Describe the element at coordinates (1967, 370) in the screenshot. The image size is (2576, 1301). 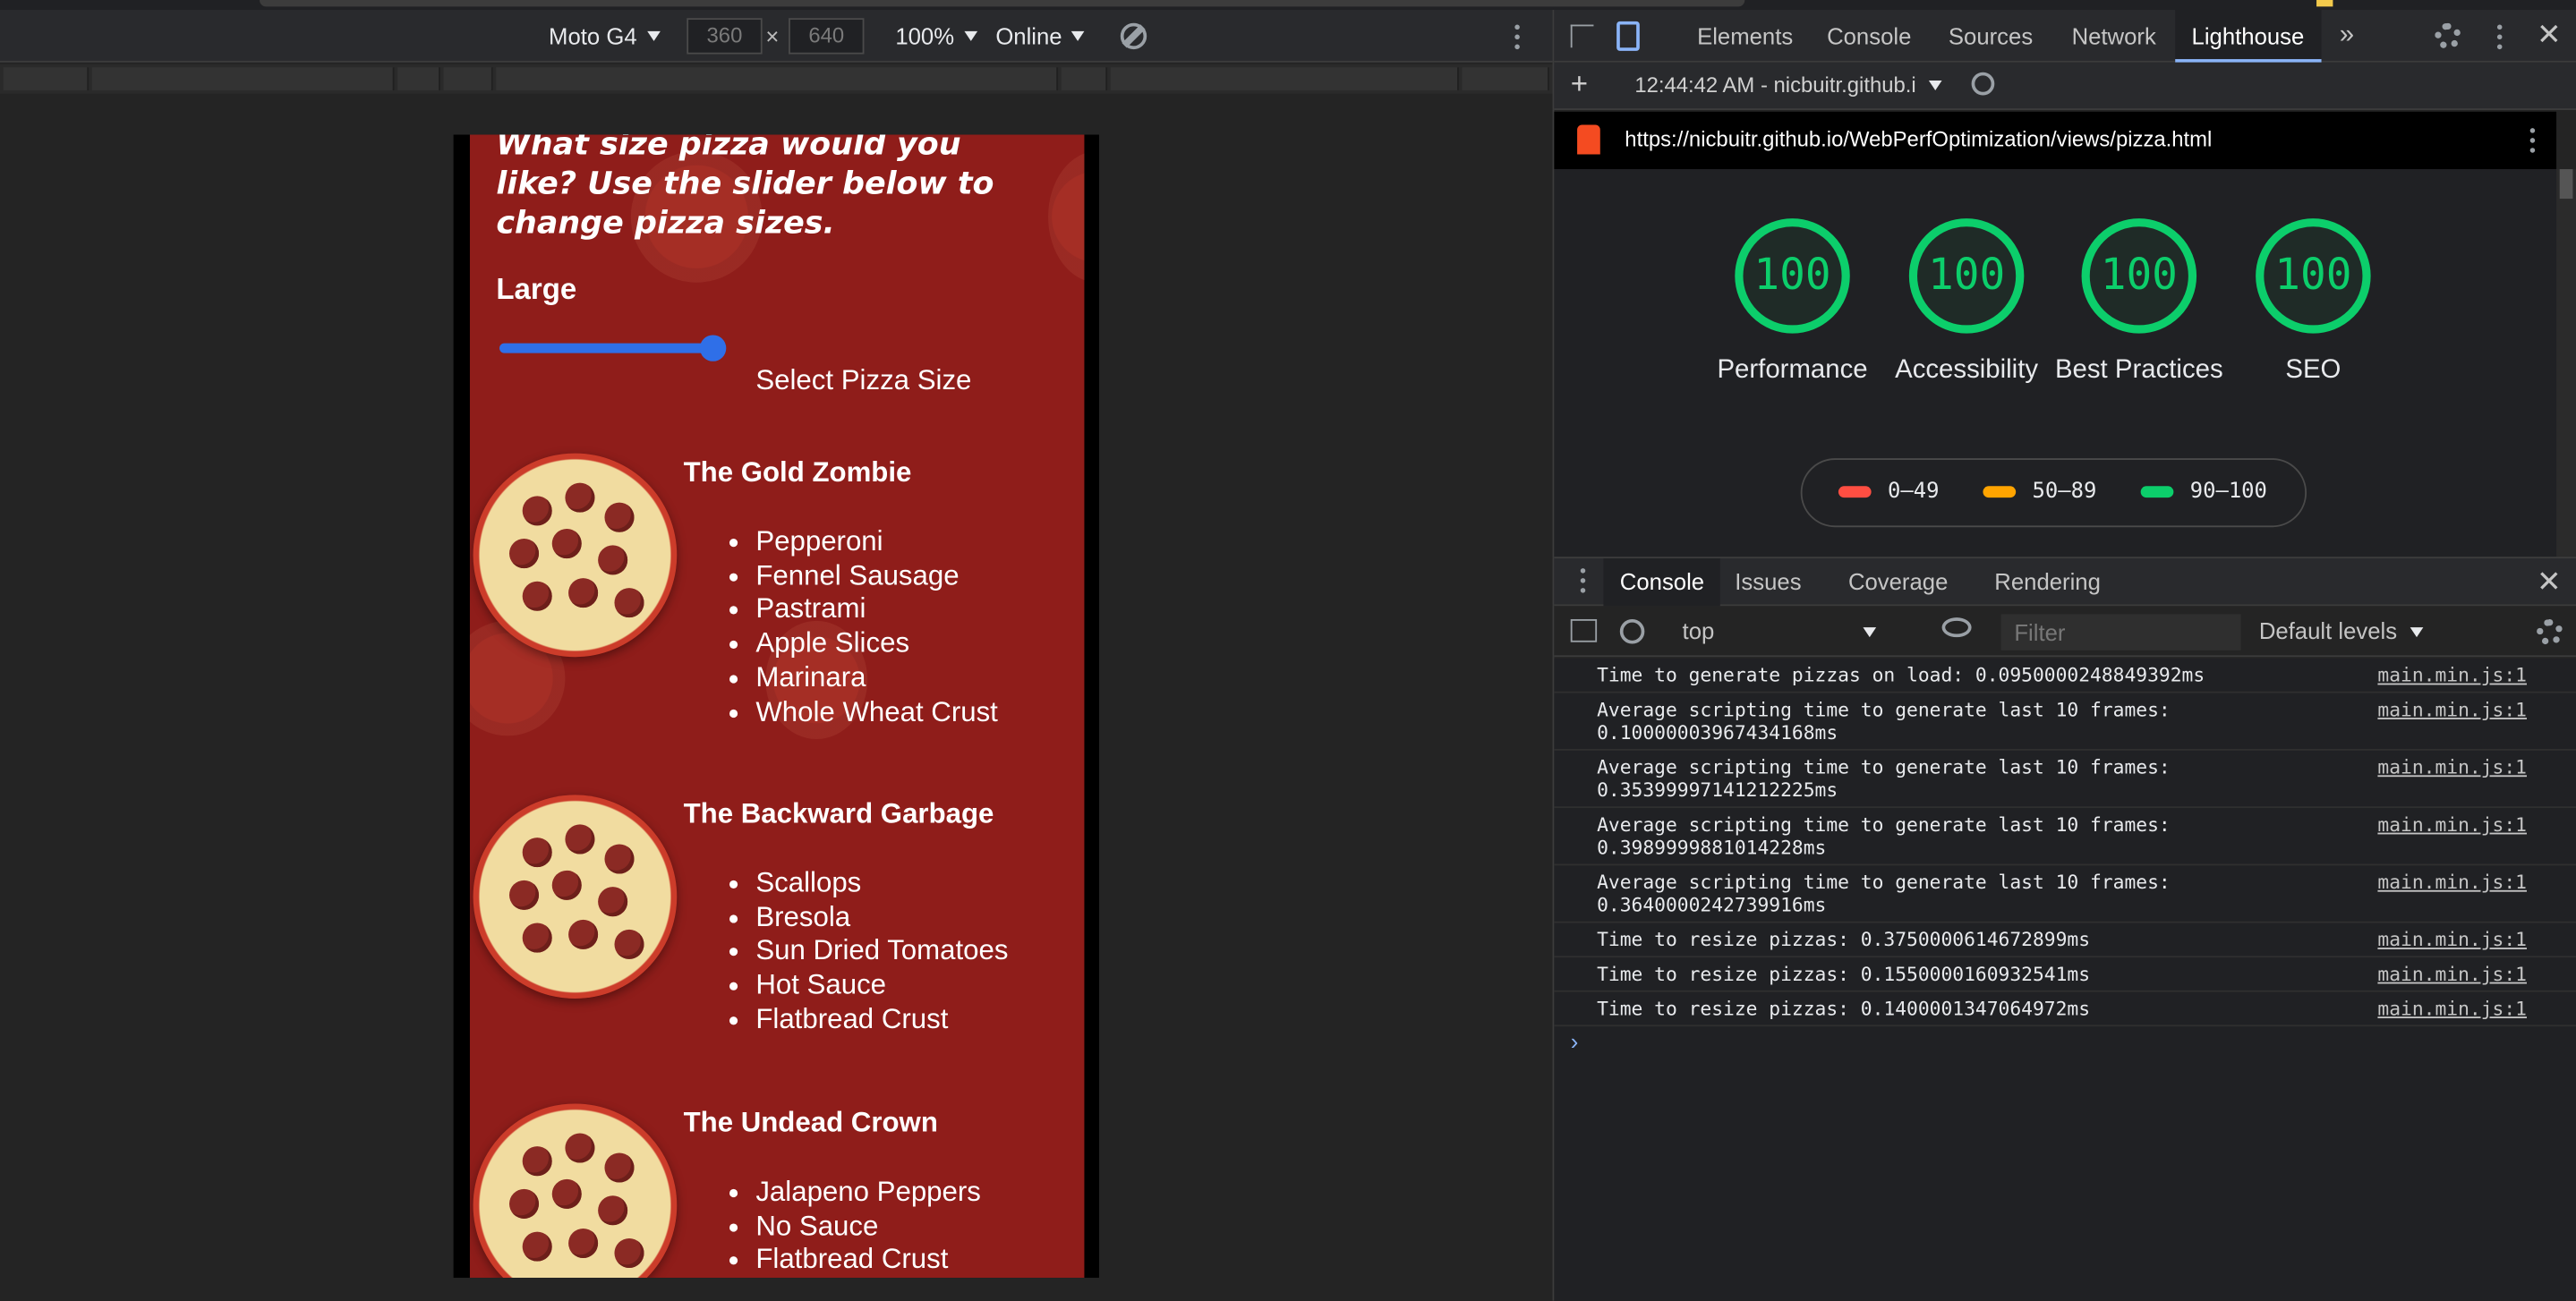
I see `score-label: Accessibility` at that location.